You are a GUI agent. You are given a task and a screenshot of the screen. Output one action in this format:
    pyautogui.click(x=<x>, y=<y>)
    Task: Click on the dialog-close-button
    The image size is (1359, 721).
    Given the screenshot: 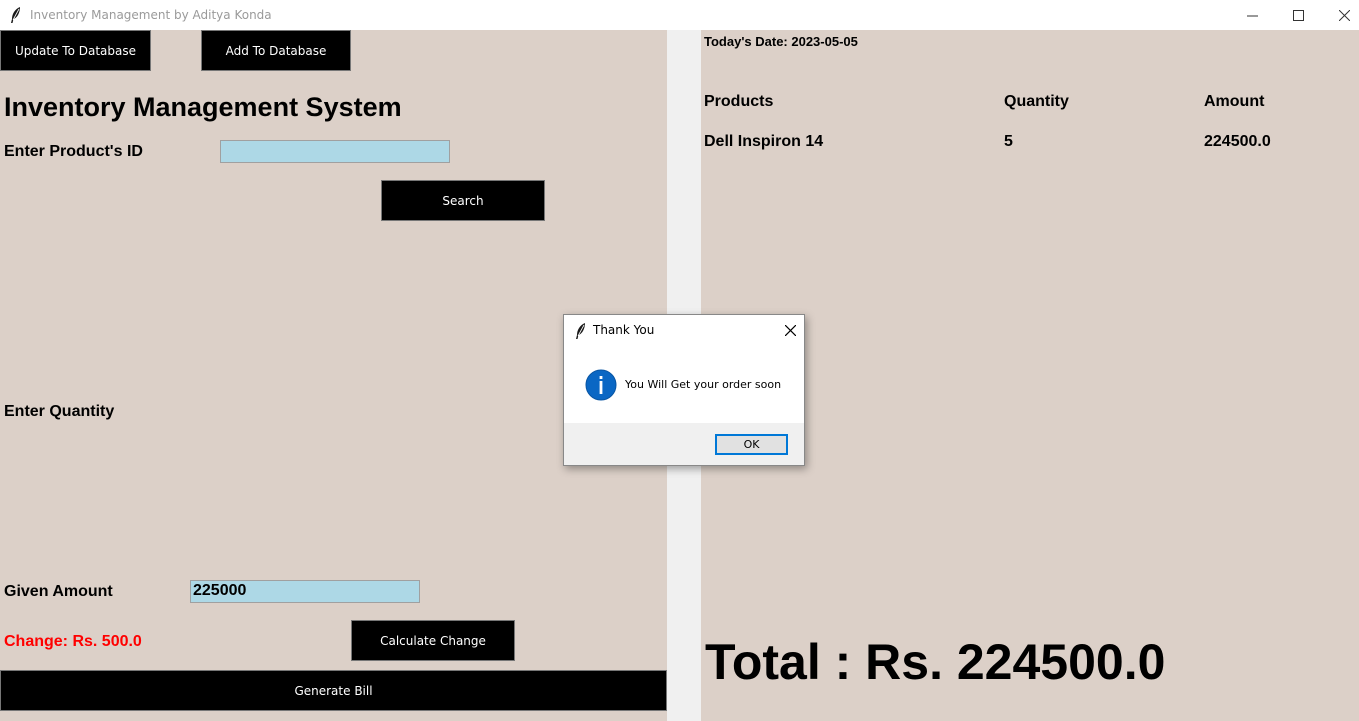 What is the action you would take?
    pyautogui.click(x=790, y=330)
    